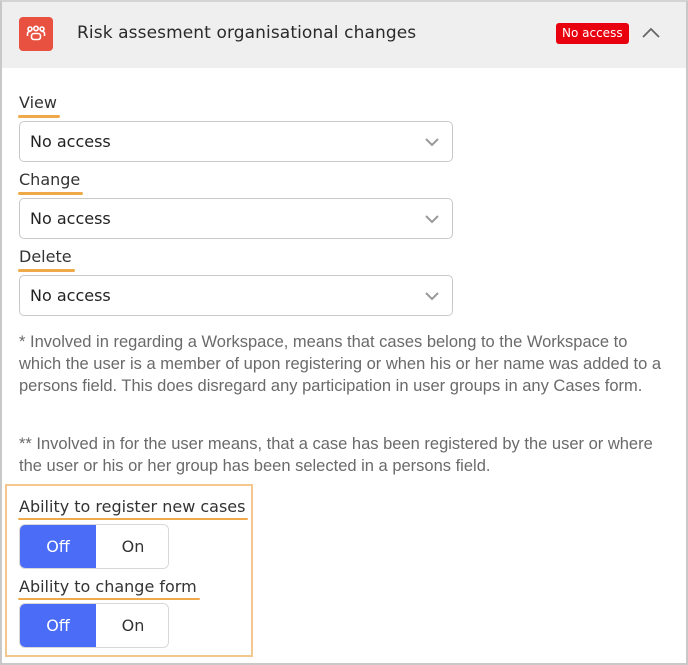  I want to click on change-form-toggle: Off On, so click(94, 625).